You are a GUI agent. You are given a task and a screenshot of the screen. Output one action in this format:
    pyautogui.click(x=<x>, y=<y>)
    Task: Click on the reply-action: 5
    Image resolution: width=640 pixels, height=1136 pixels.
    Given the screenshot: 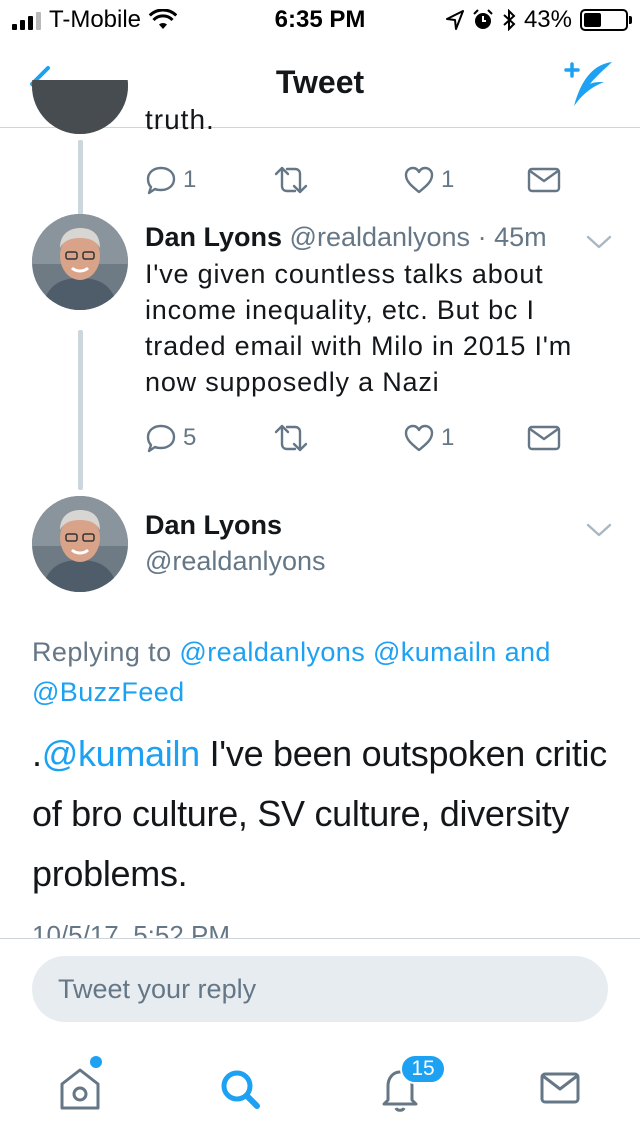 What is the action you would take?
    pyautogui.click(x=170, y=438)
    